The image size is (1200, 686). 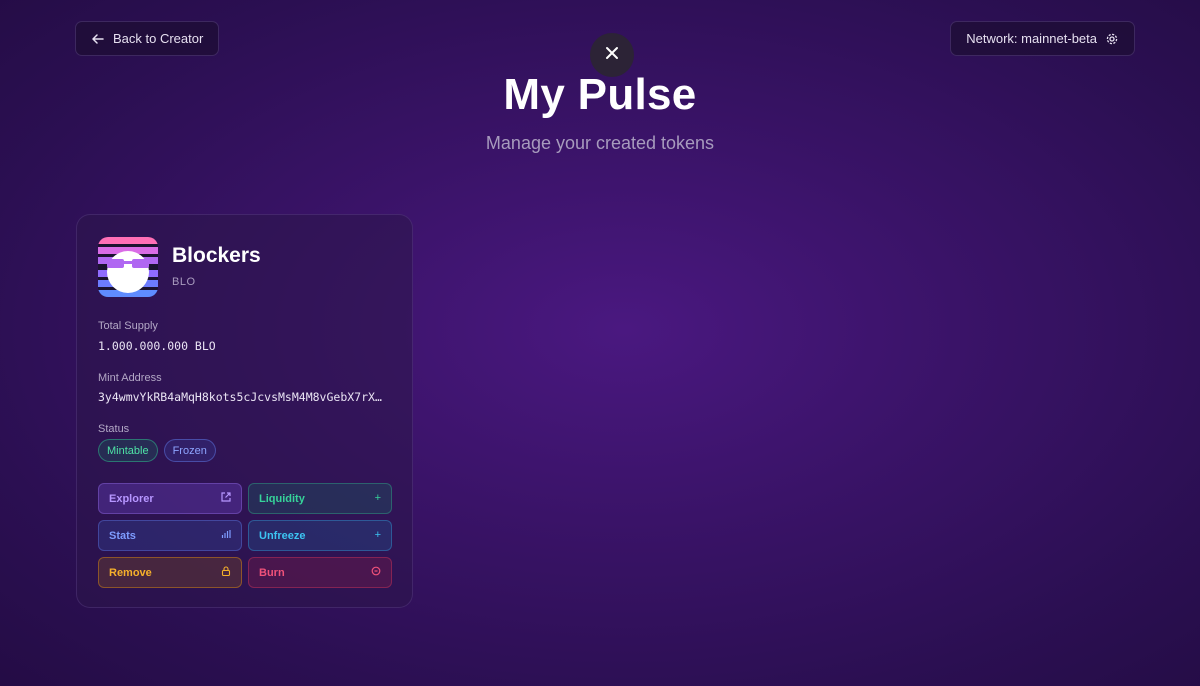 What do you see at coordinates (1112, 39) in the screenshot?
I see `gear-icon` at bounding box center [1112, 39].